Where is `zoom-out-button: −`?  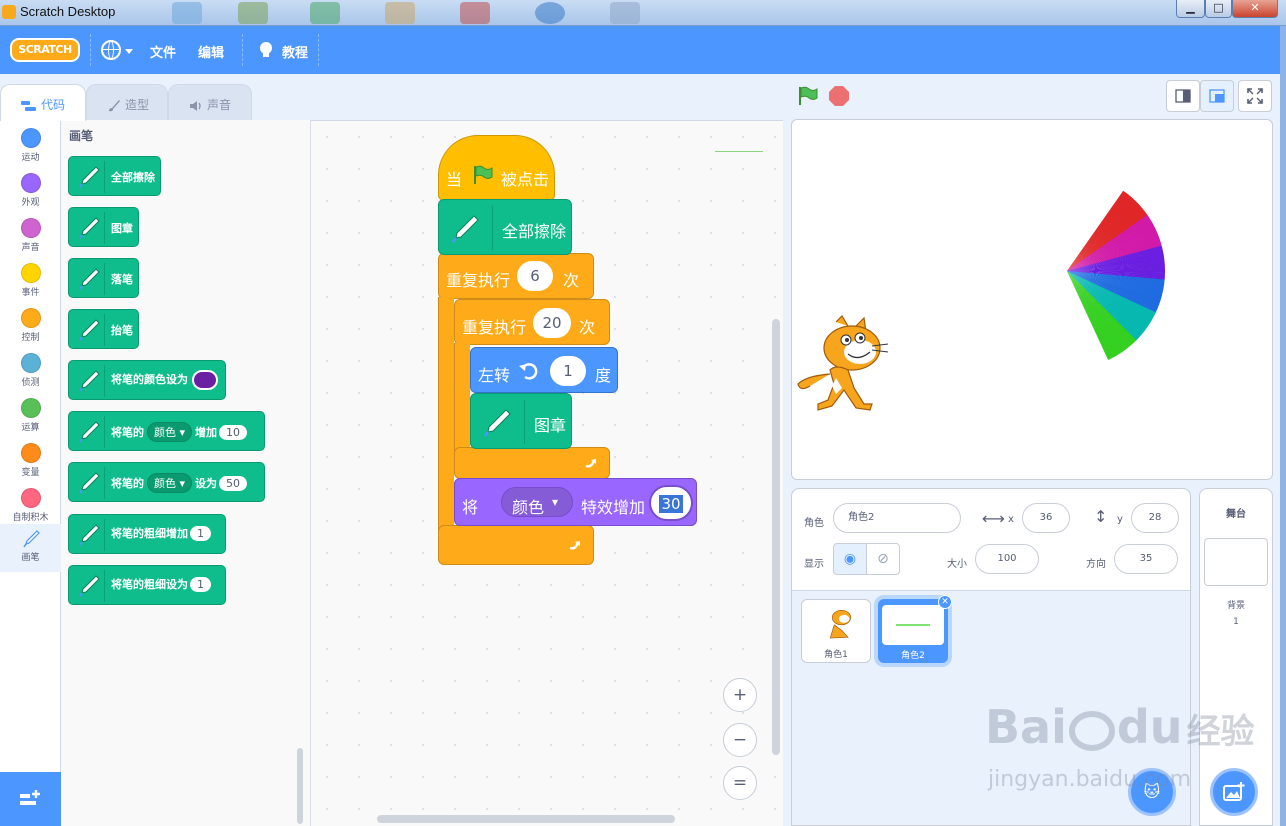
zoom-out-button: − is located at coordinates (740, 740).